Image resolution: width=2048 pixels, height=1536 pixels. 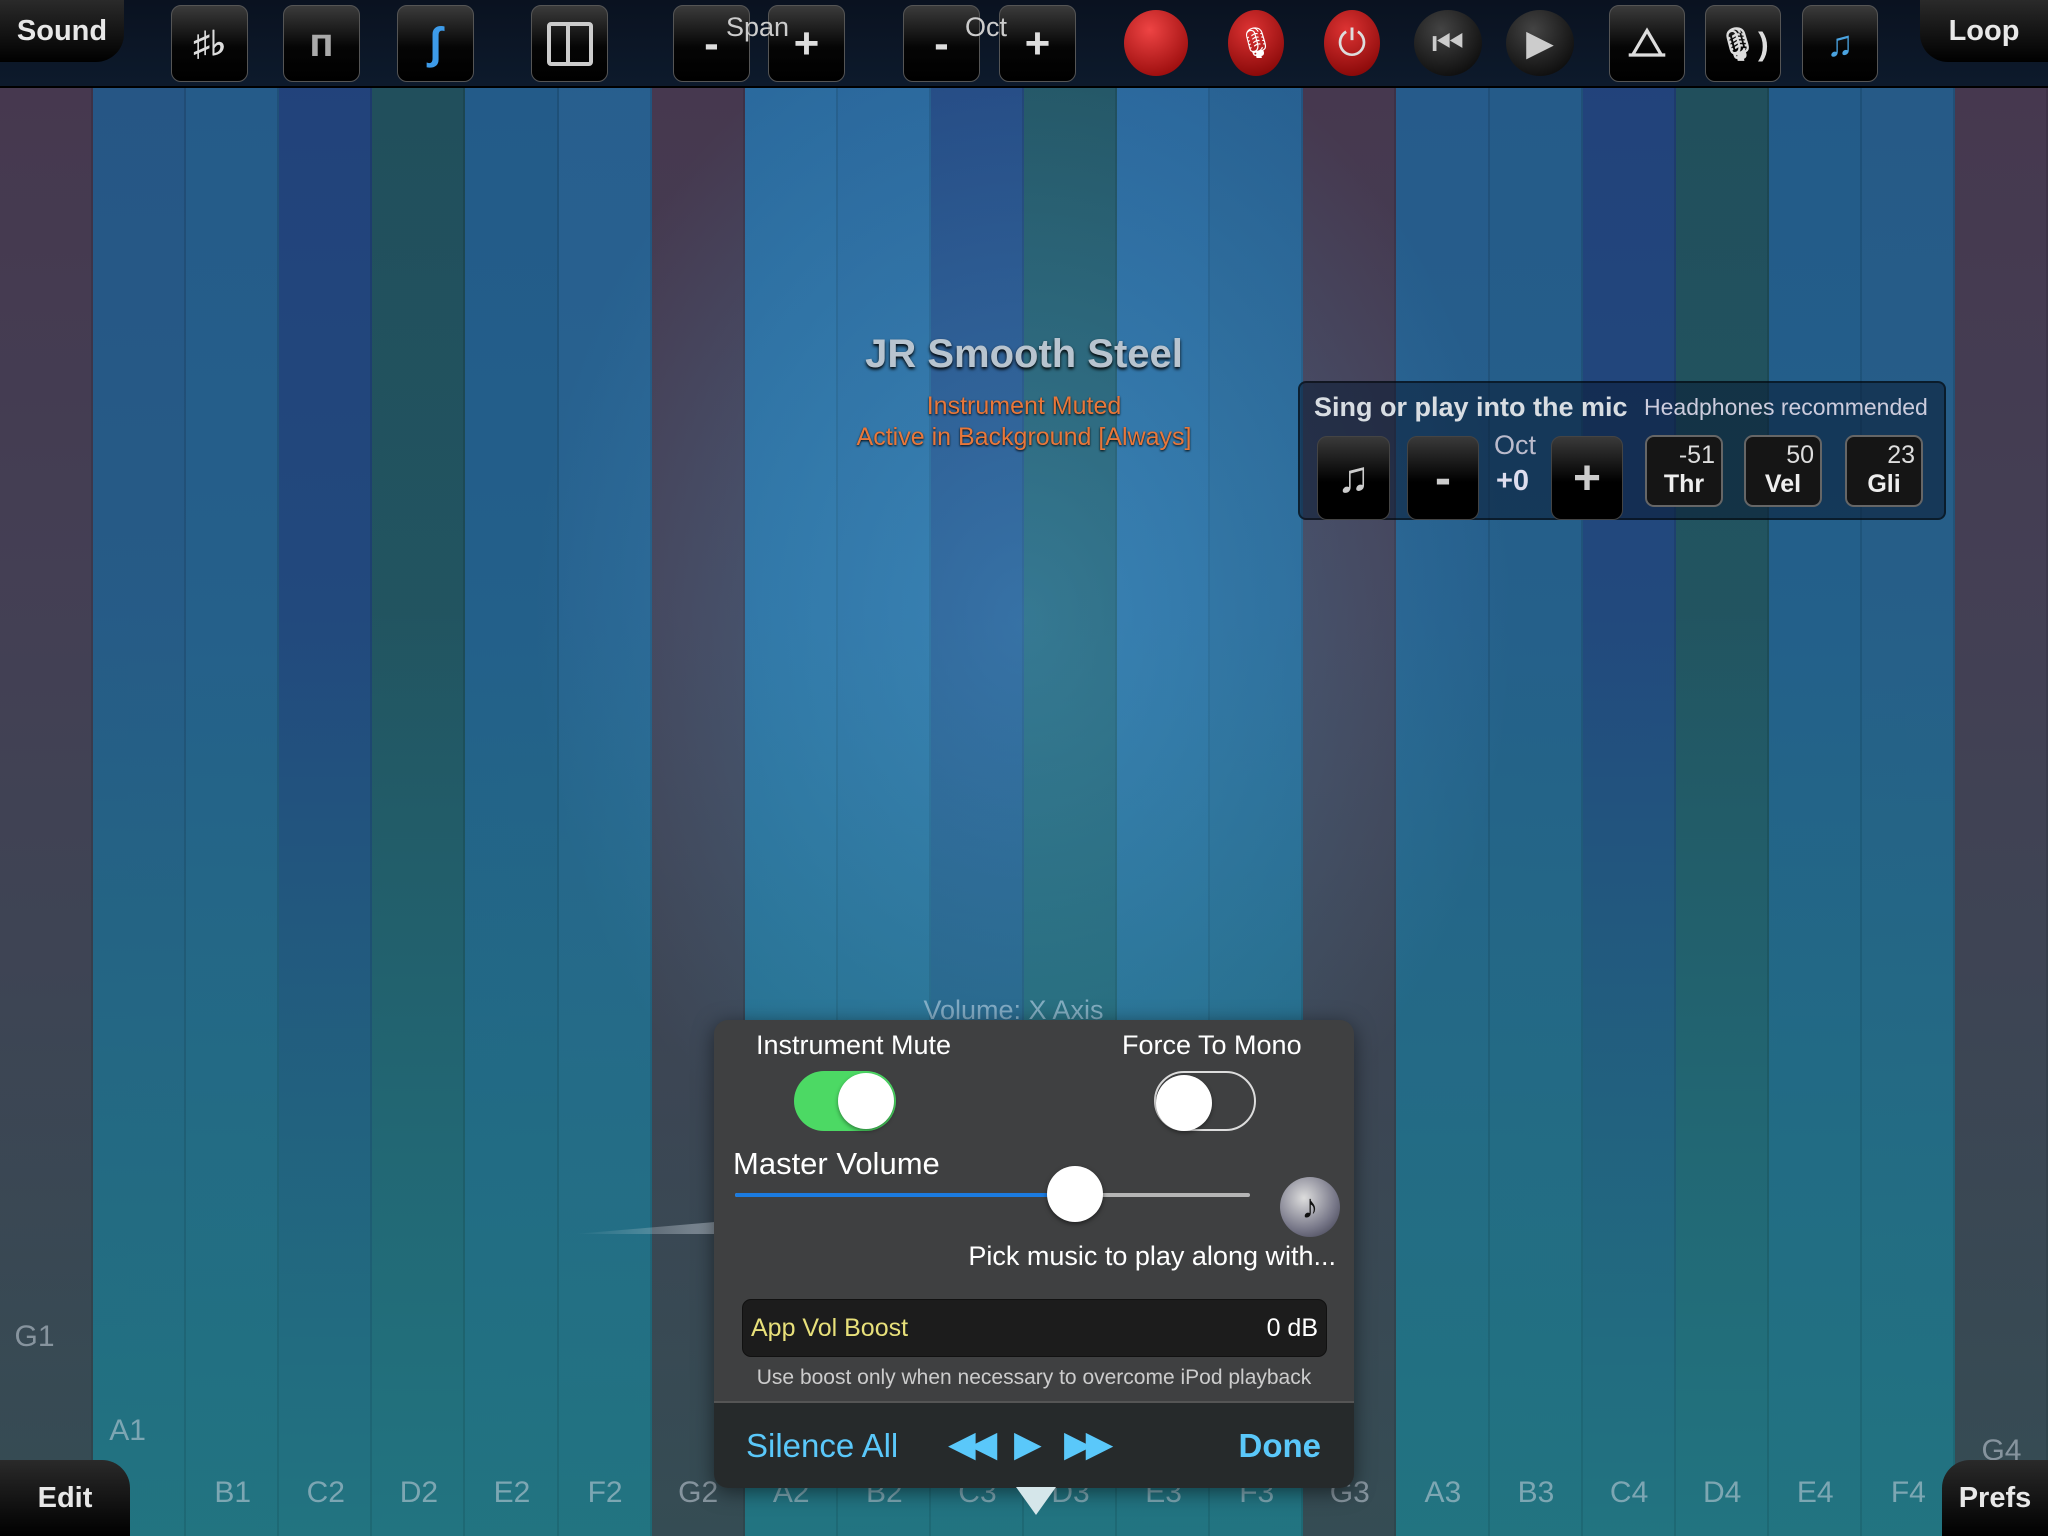 I want to click on note-column-e2, so click(x=512, y=768).